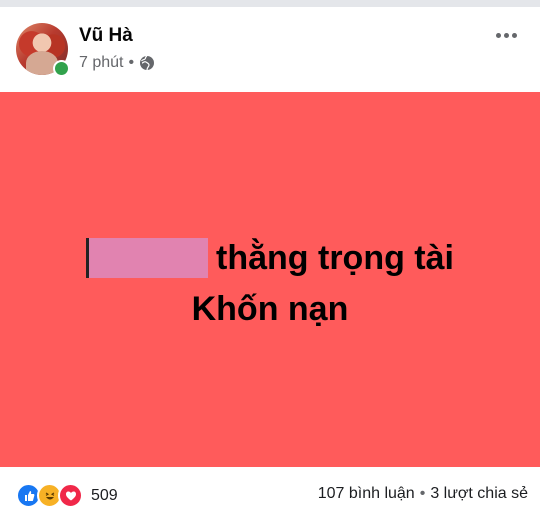  I want to click on love-icon, so click(70, 495).